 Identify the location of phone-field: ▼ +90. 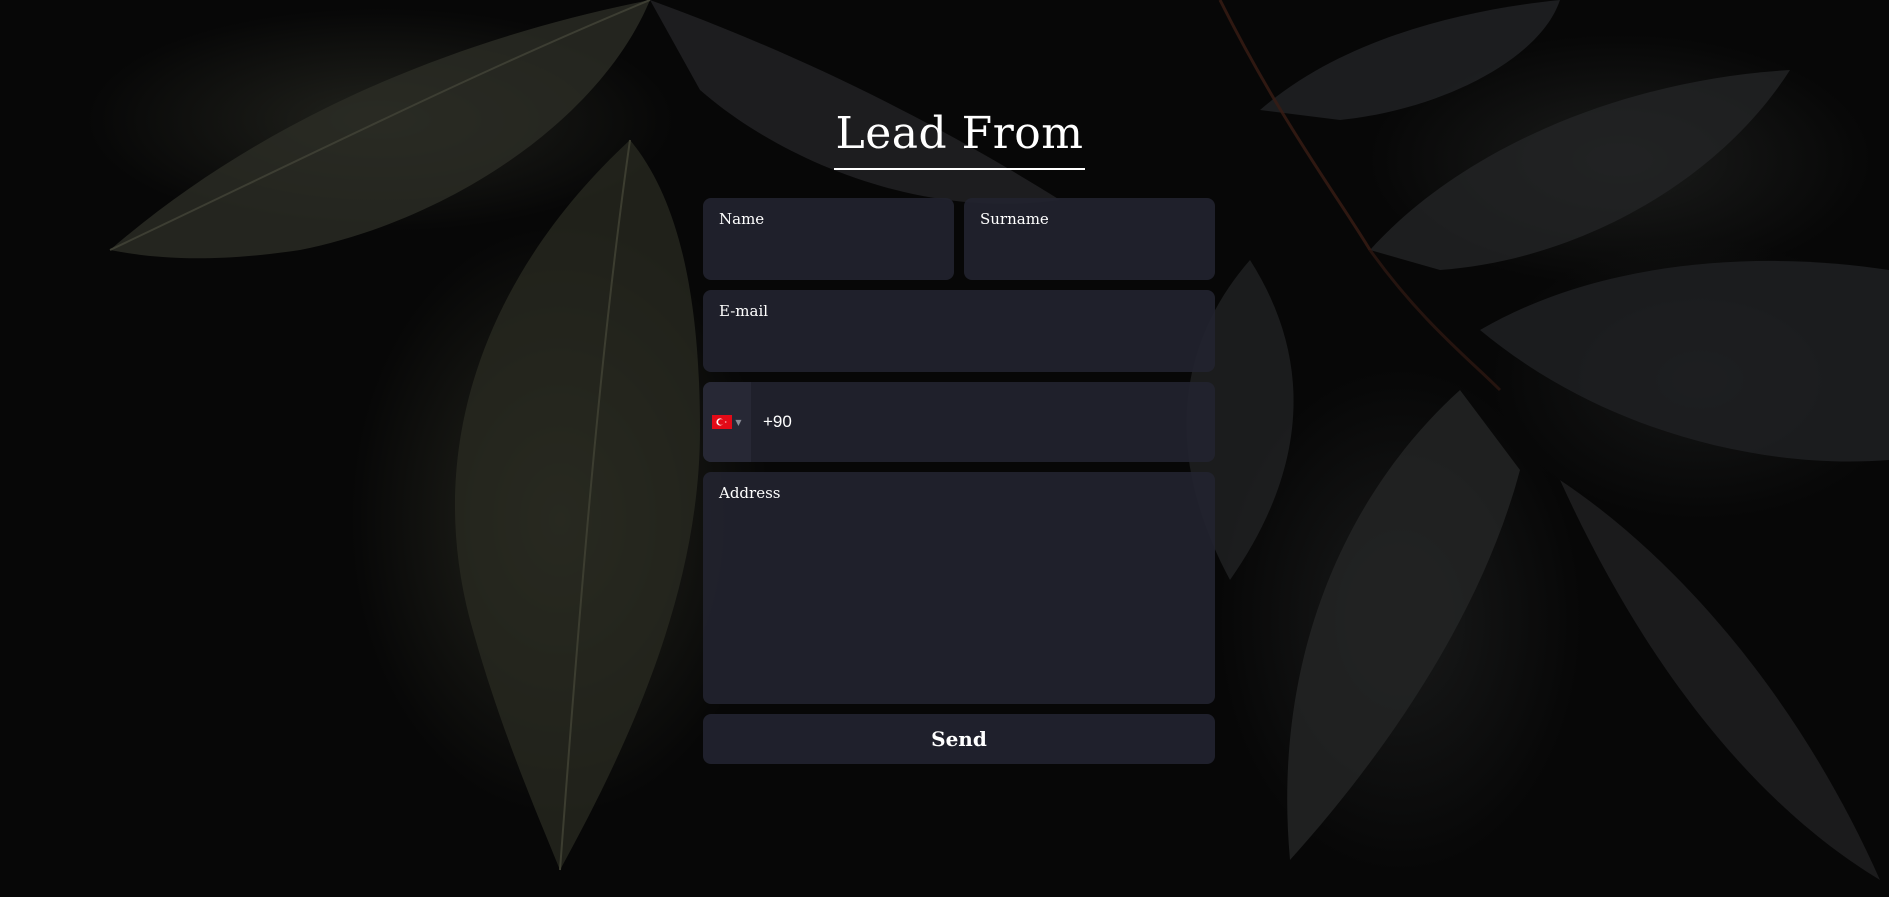
(959, 422).